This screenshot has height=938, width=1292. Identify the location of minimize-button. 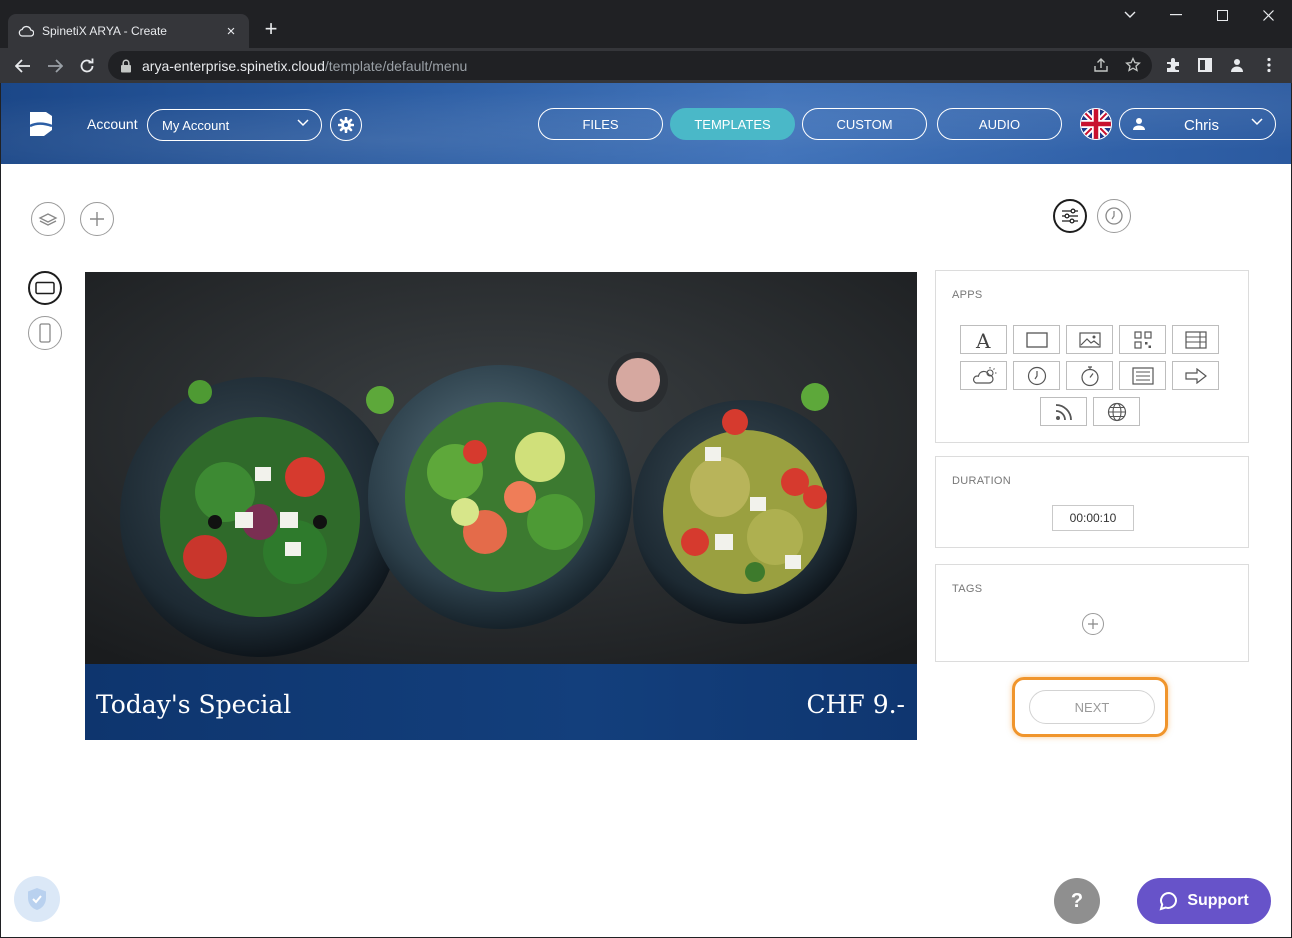
(1176, 15).